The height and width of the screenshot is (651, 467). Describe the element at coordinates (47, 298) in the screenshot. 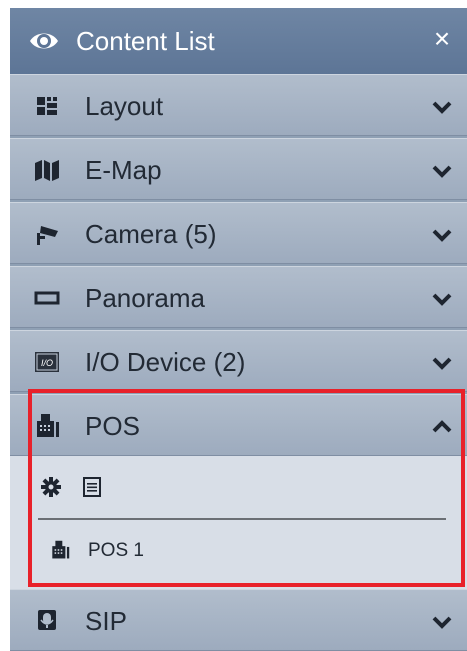

I see `panorama-icon` at that location.